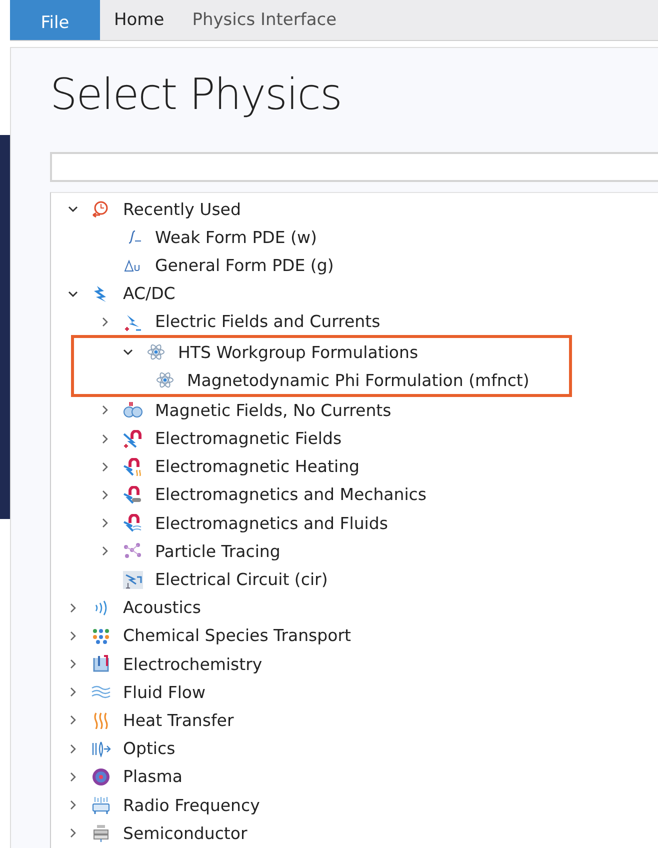  Describe the element at coordinates (273, 410) in the screenshot. I see `tree-item: Magnetic Fields, No Currents` at that location.